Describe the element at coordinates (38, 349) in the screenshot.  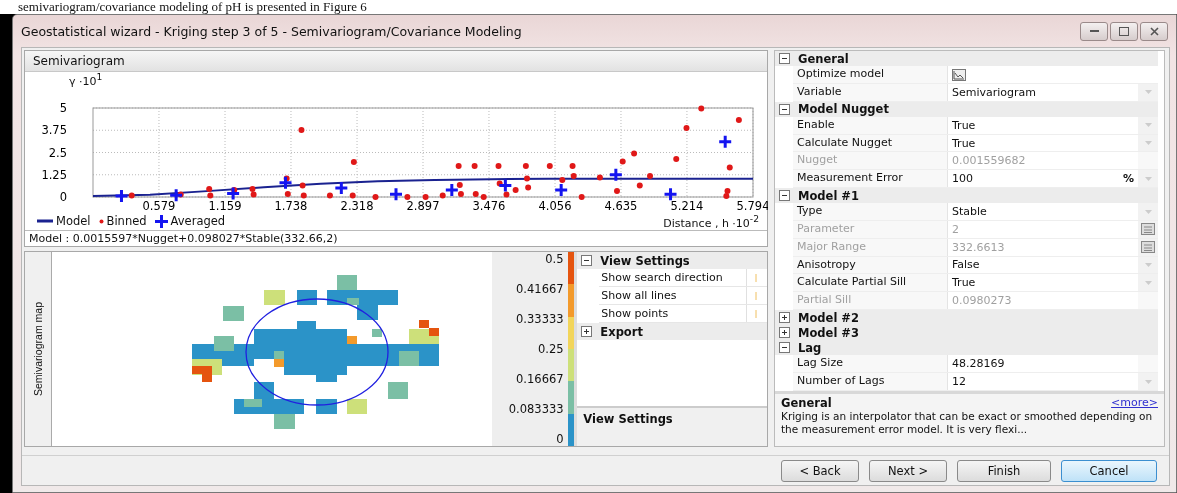
I see `map-title: Semivariogram map` at that location.